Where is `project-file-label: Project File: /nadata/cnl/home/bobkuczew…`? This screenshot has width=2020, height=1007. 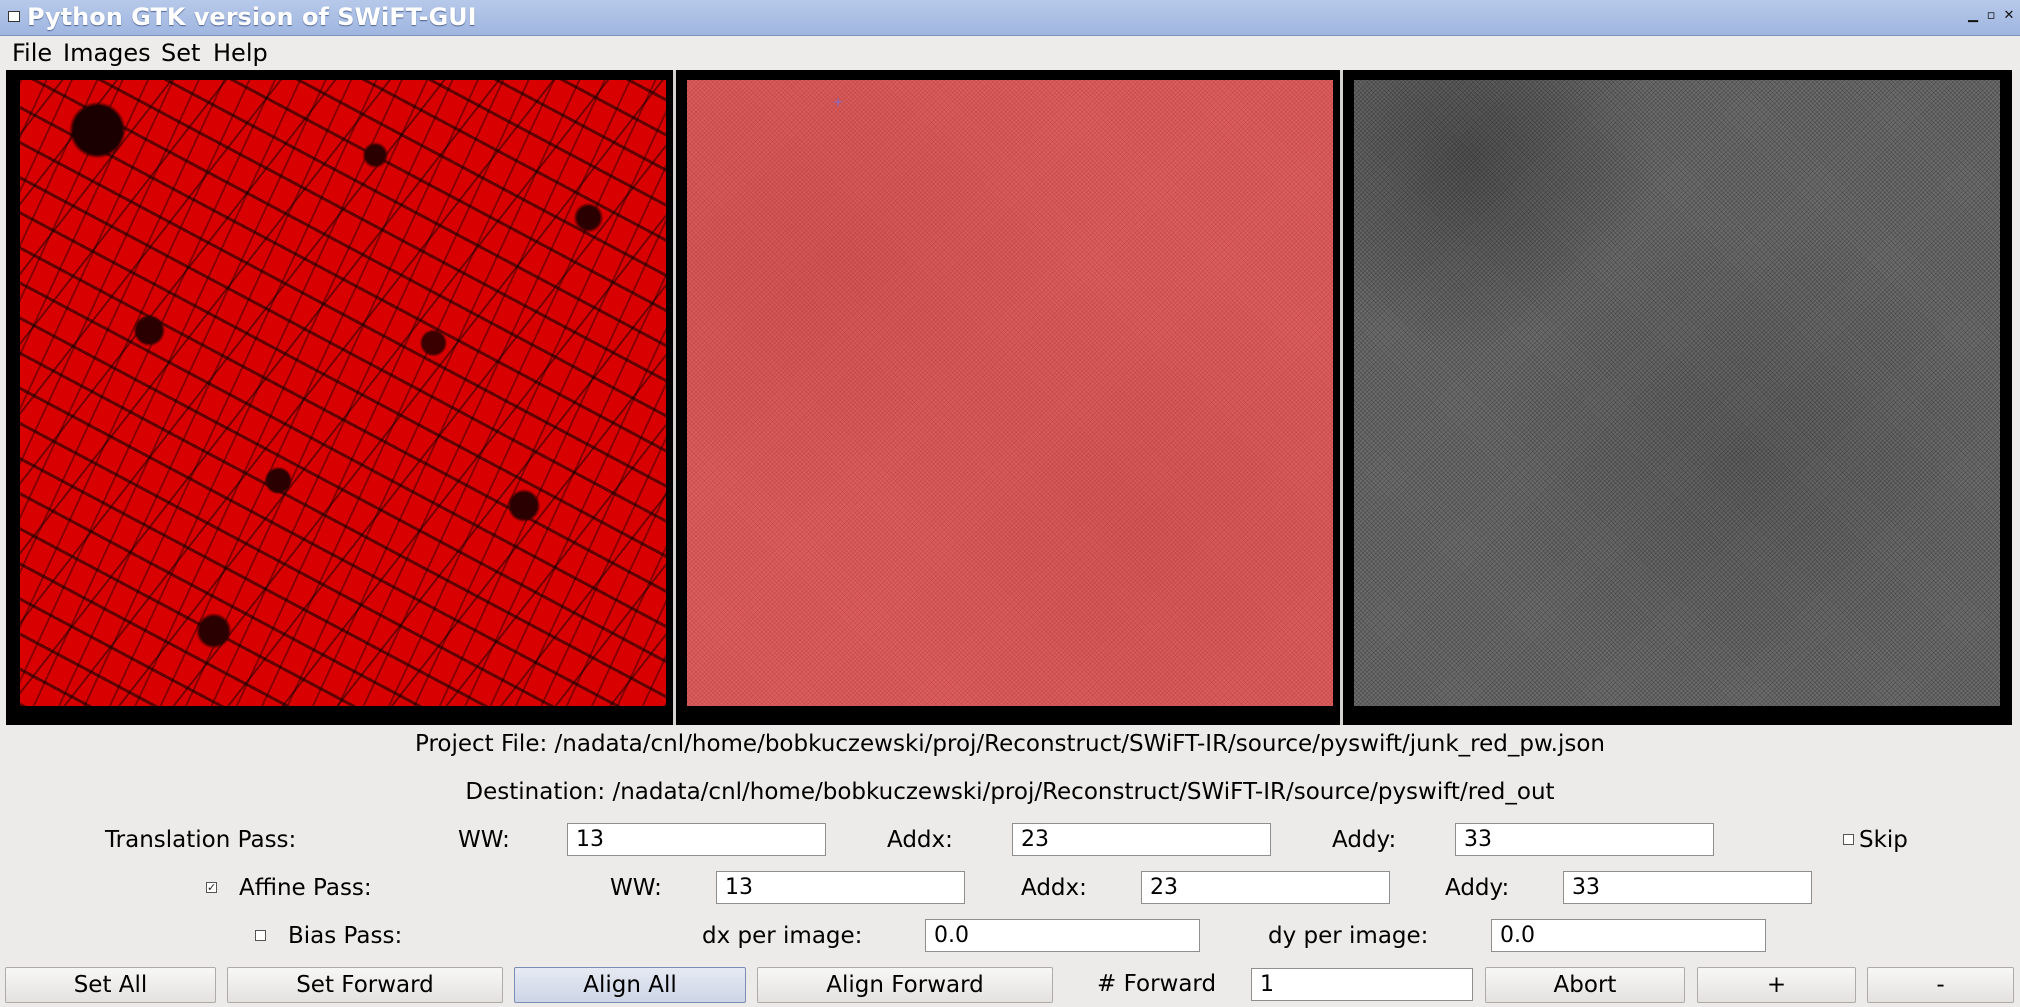 project-file-label: Project File: /nadata/cnl/home/bobkuczew… is located at coordinates (1009, 744).